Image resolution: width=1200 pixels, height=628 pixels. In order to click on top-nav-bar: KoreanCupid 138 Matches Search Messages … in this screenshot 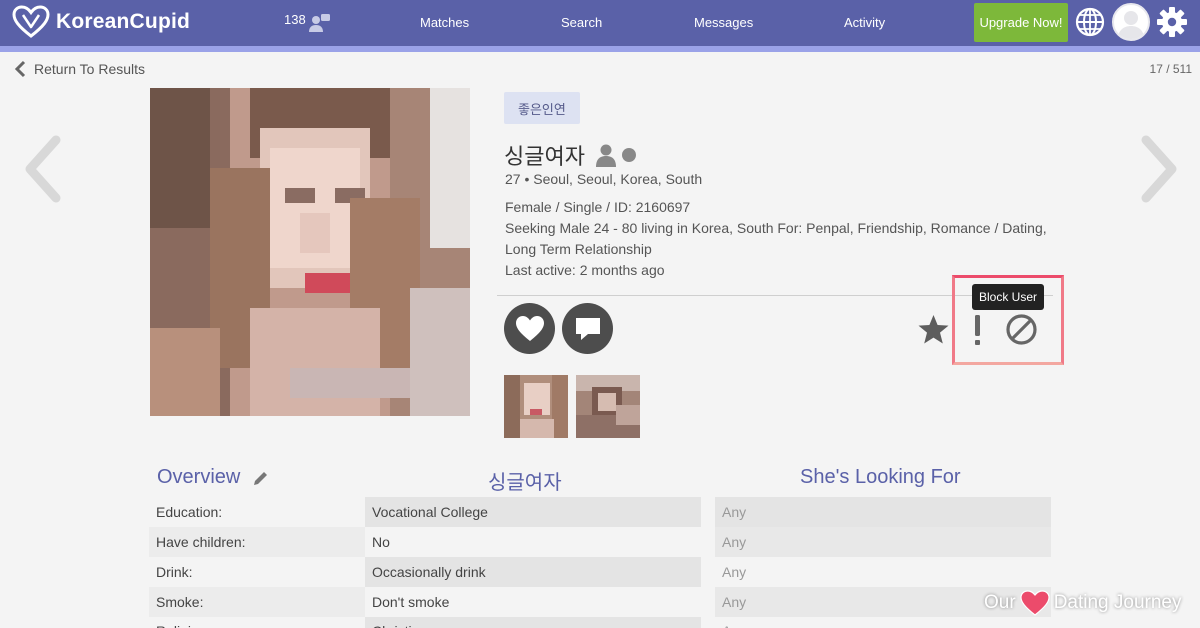, I will do `click(600, 23)`.